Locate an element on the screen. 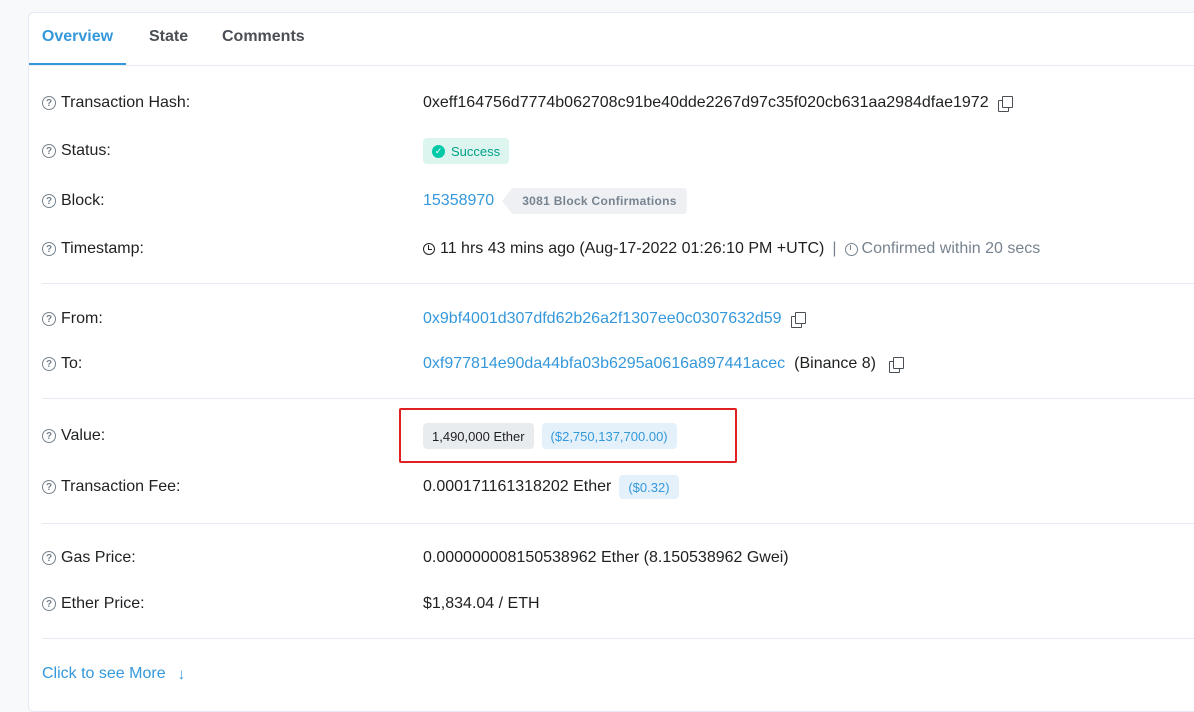 The height and width of the screenshot is (712, 1194). block-confirmations-badge: 3081 Block Confirmations is located at coordinates (594, 201).